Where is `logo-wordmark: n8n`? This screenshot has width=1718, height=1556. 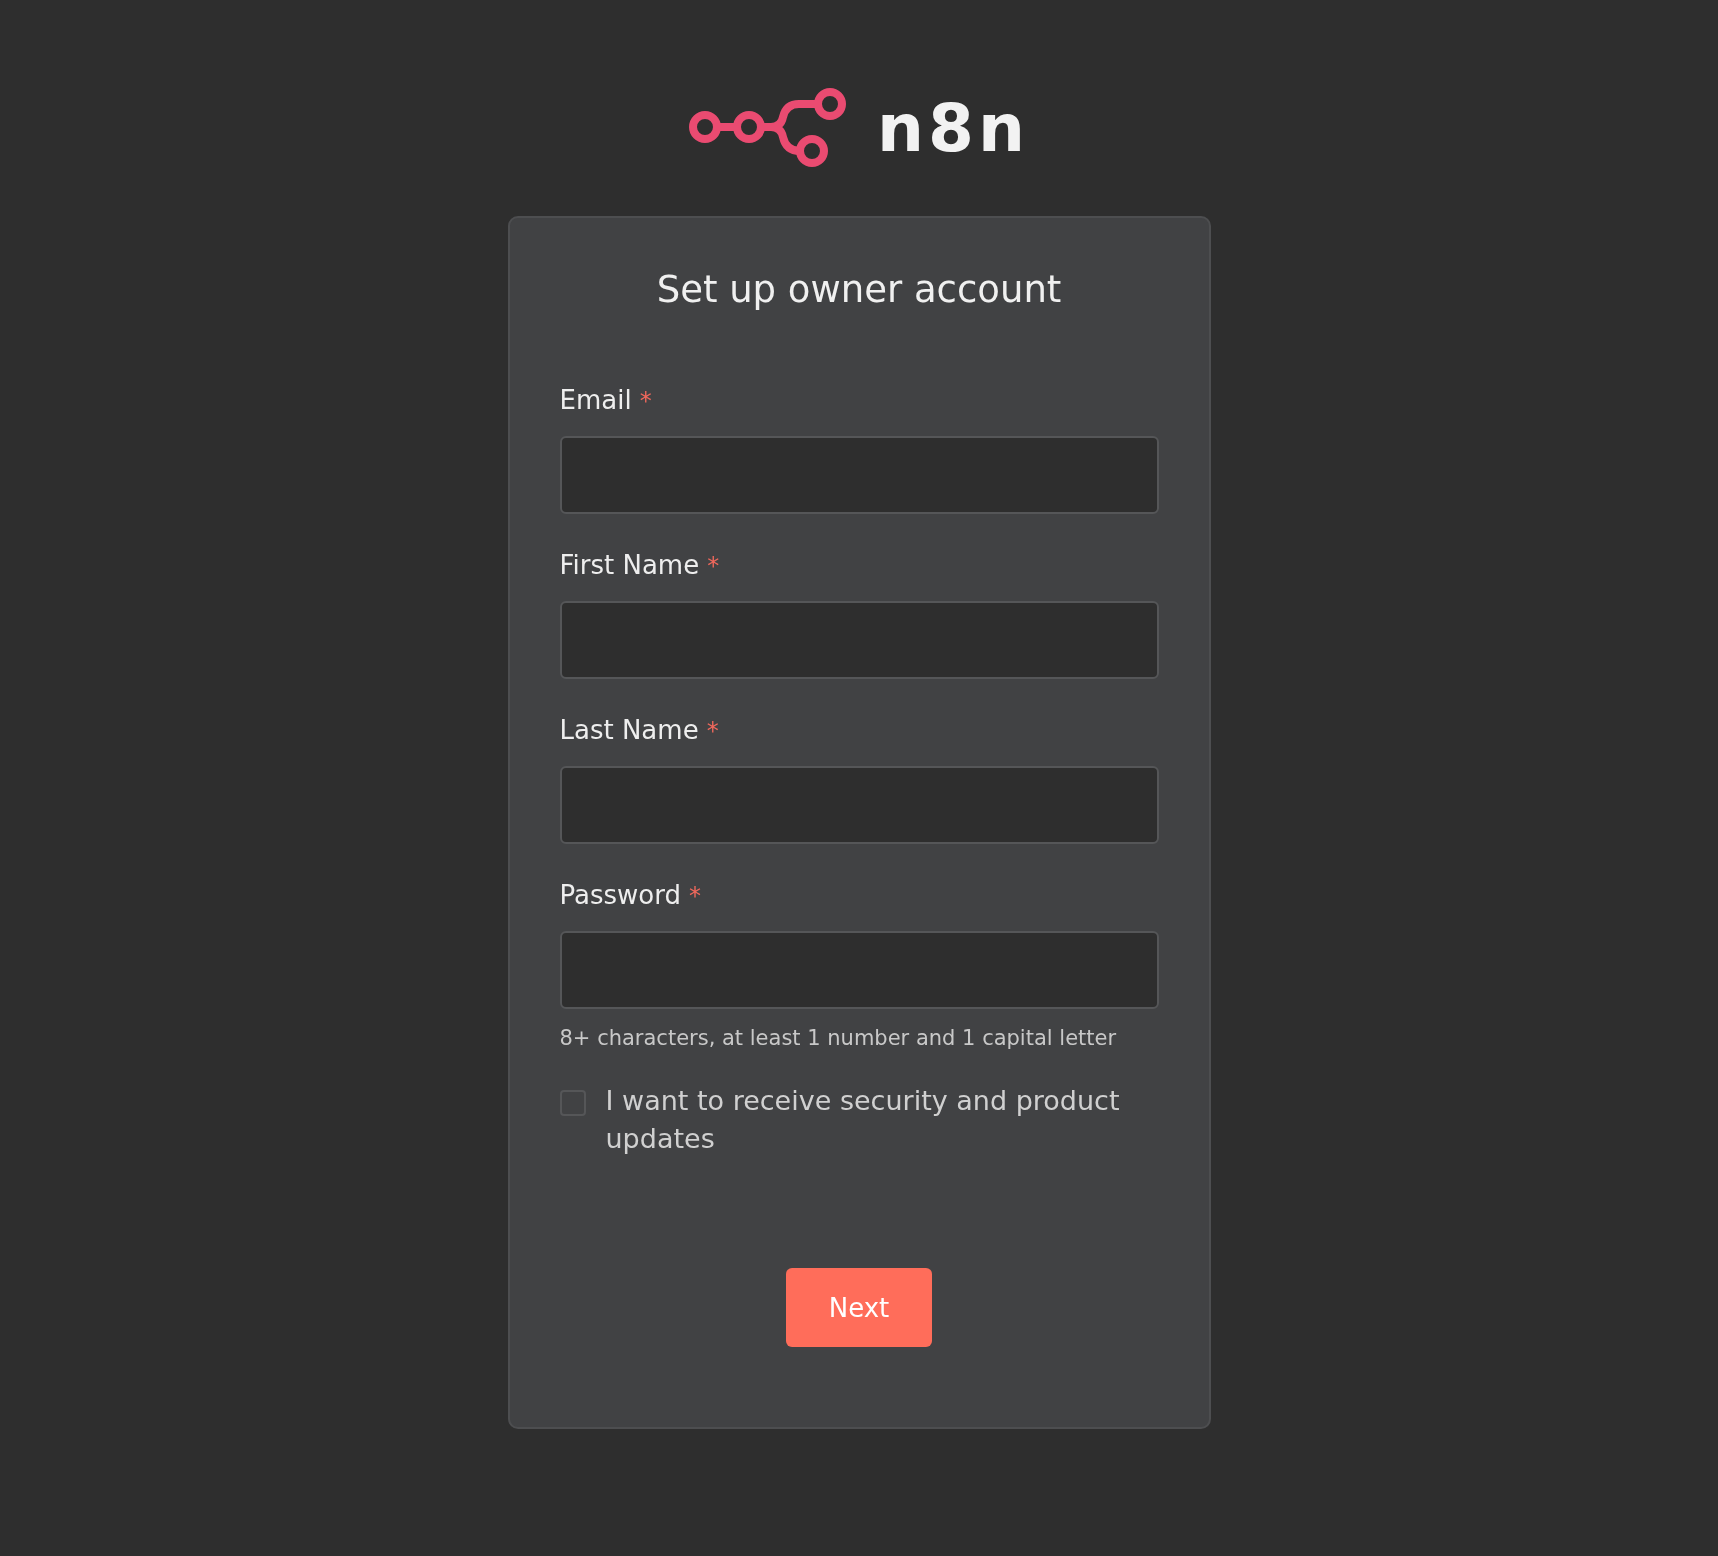
logo-wordmark: n8n is located at coordinates (953, 129).